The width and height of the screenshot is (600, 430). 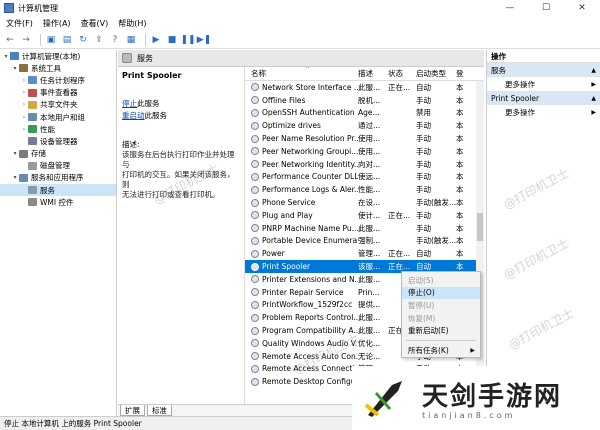 What do you see at coordinates (204, 40) in the screenshot?
I see `restart-icon: ▶❚` at bounding box center [204, 40].